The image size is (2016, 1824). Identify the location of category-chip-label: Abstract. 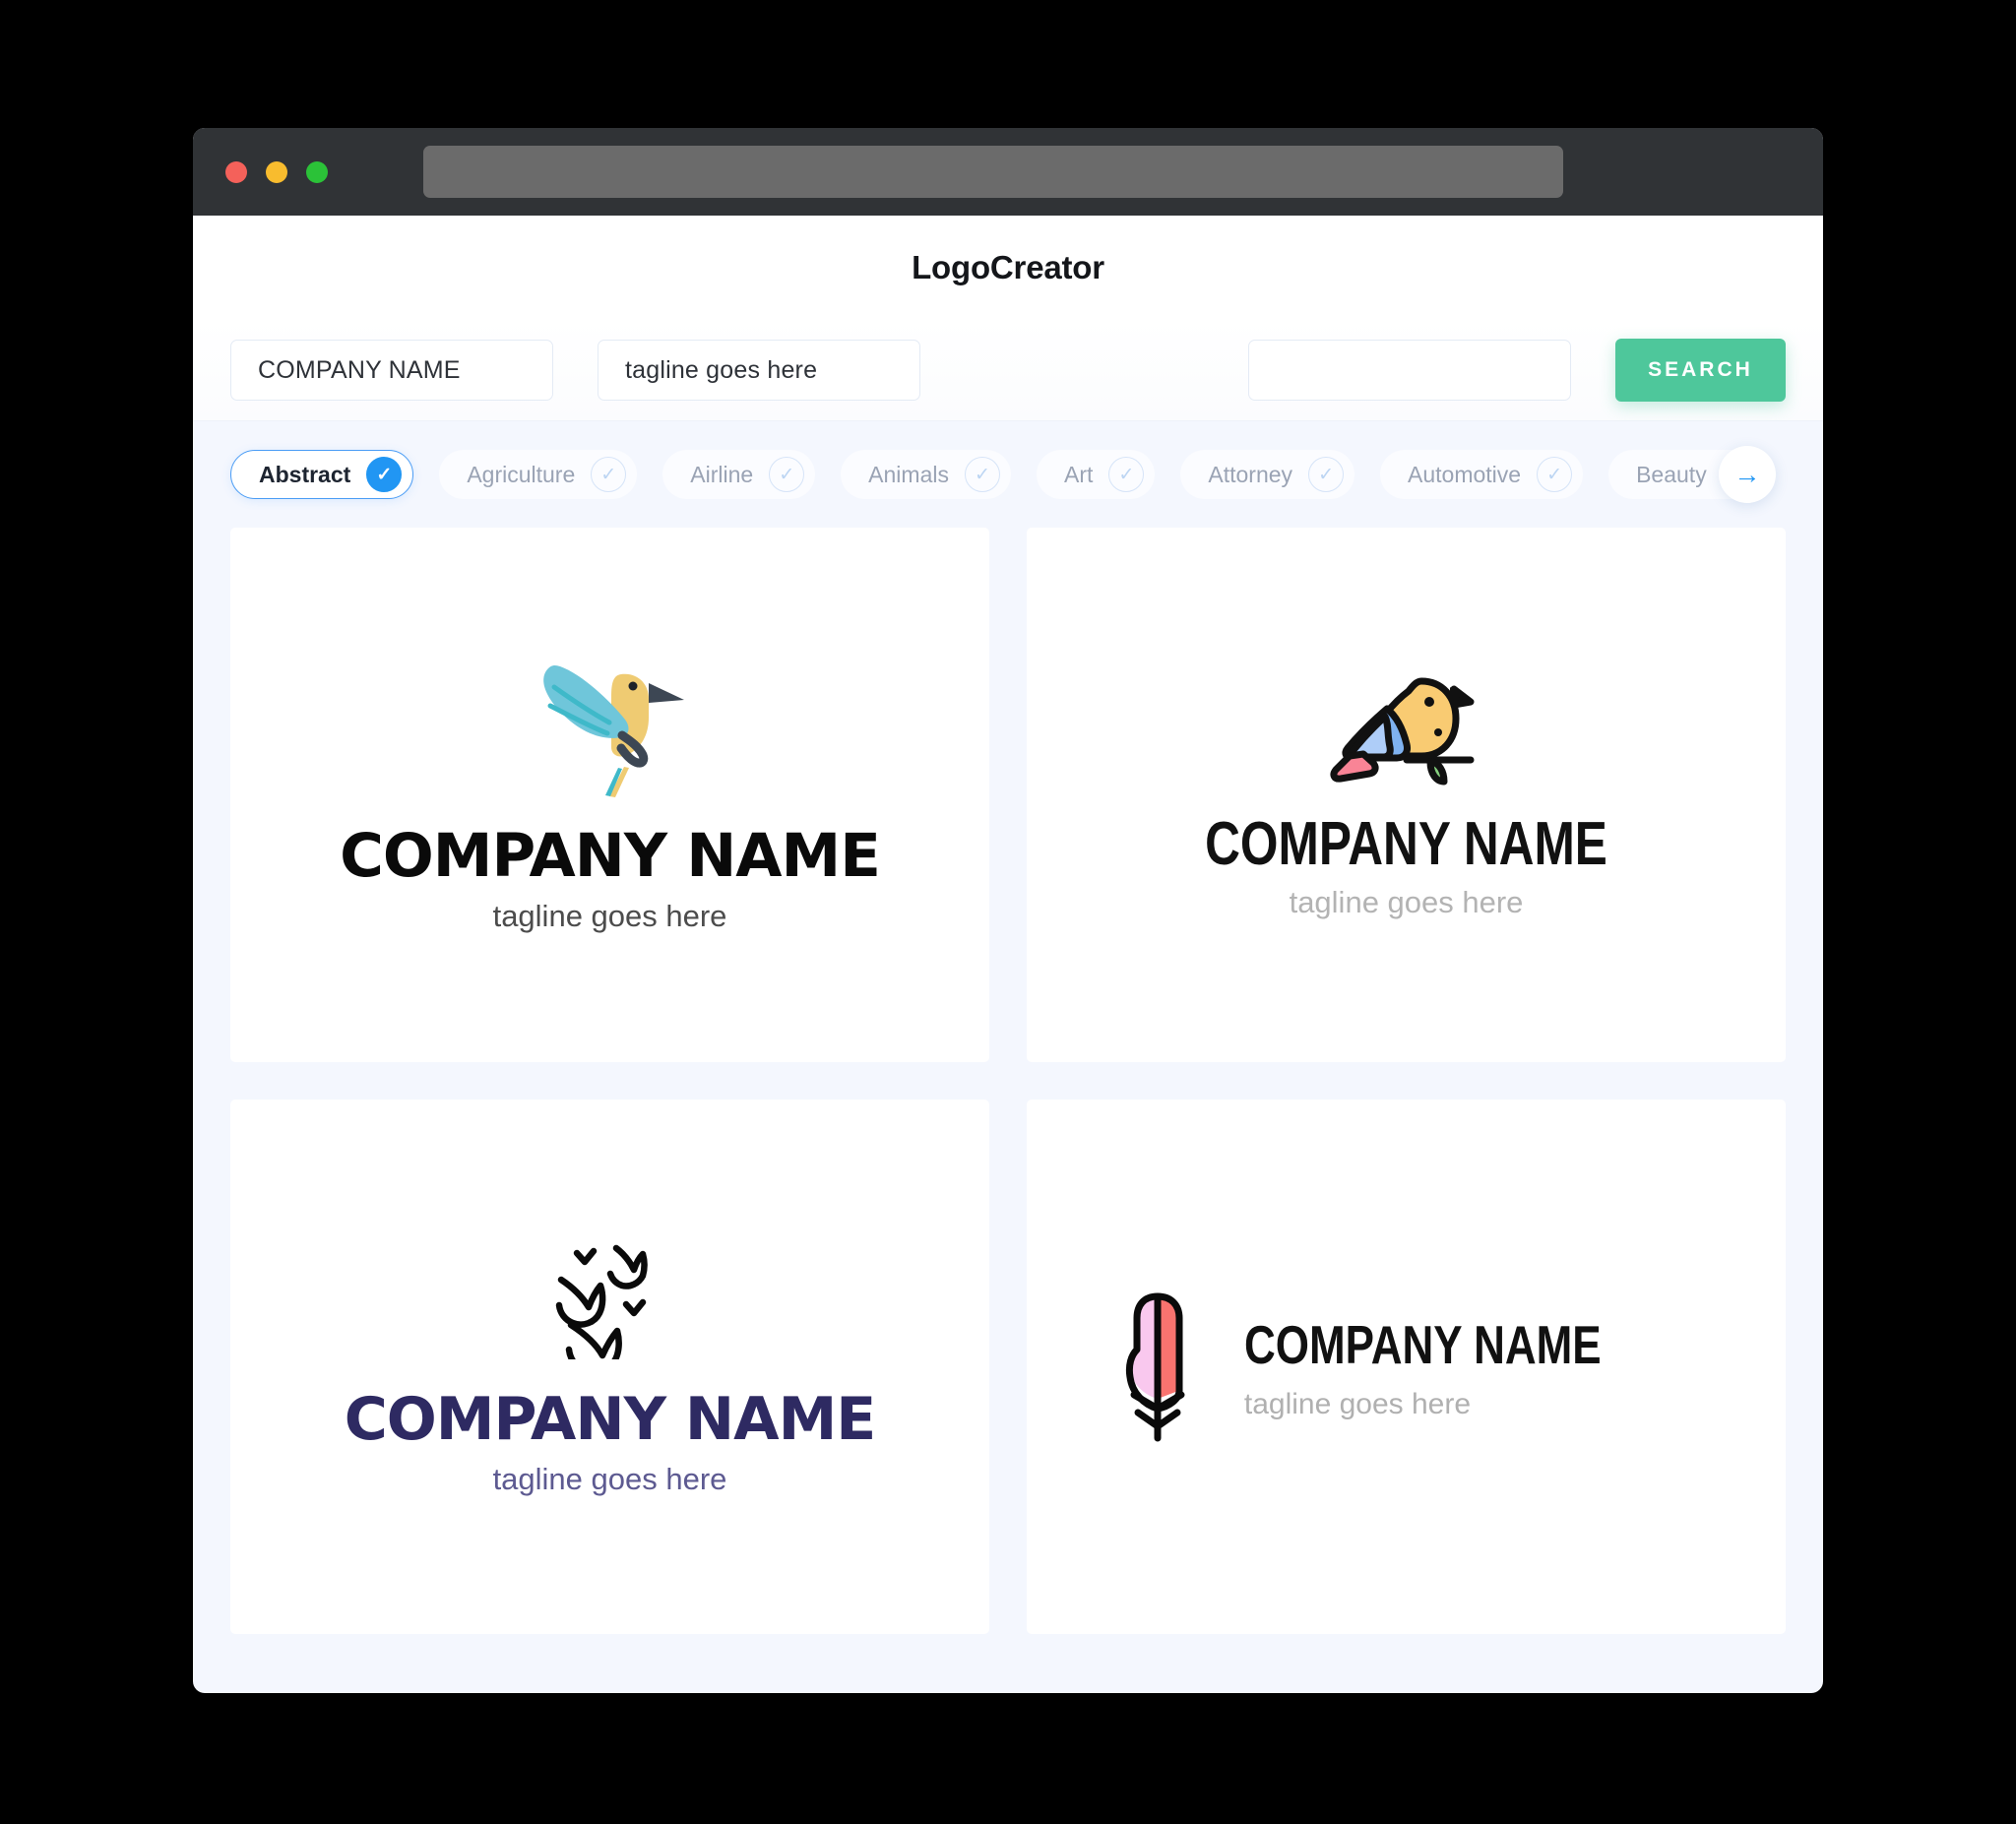
(305, 474).